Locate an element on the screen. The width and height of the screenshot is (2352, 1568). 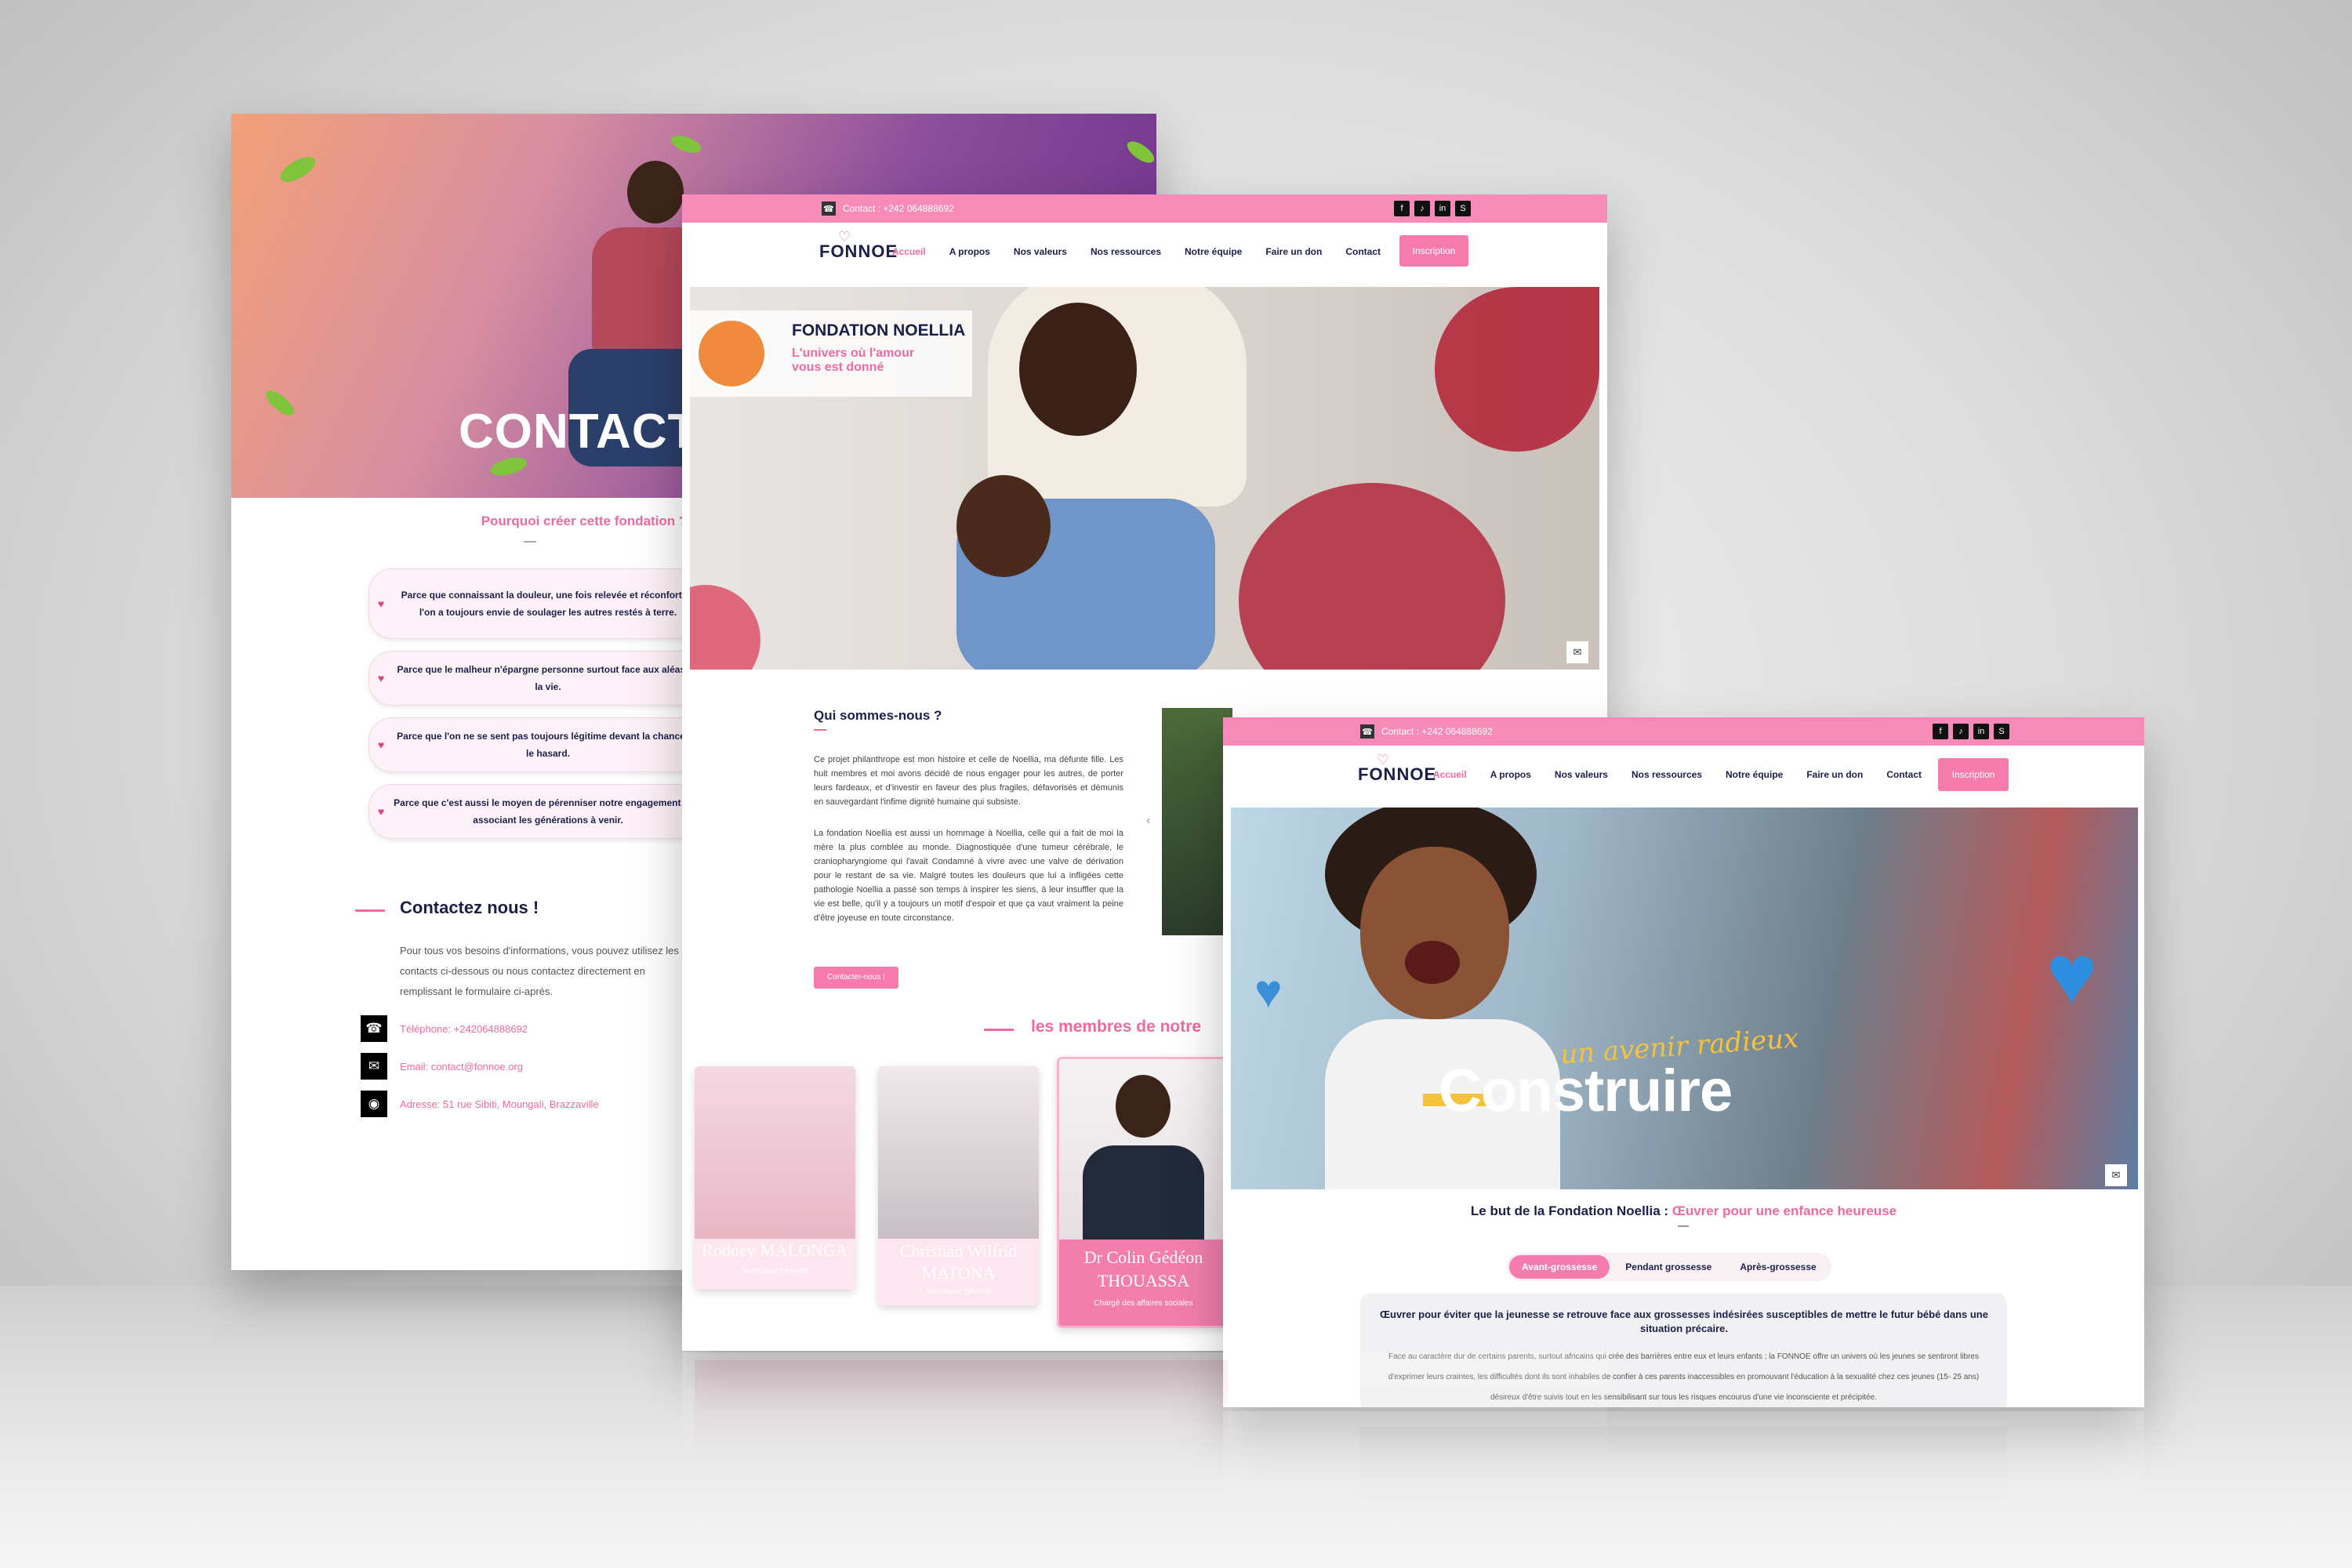
member-role: Chargé des affaires sociales is located at coordinates (1143, 1303).